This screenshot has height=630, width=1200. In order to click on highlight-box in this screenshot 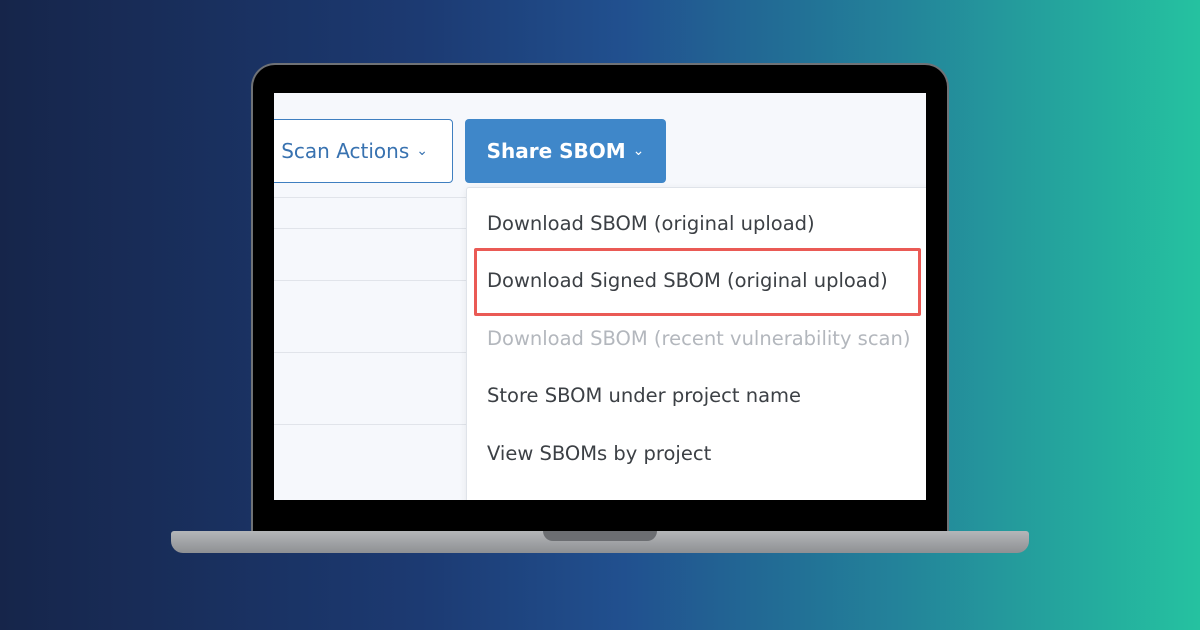, I will do `click(697, 282)`.